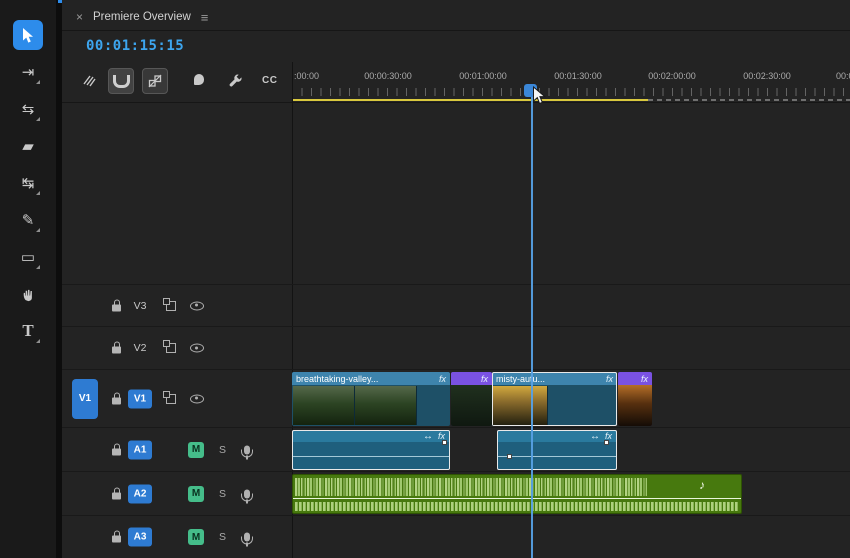 The height and width of the screenshot is (558, 850). Describe the element at coordinates (177, 348) in the screenshot. I see `track-header-v2: V2` at that location.